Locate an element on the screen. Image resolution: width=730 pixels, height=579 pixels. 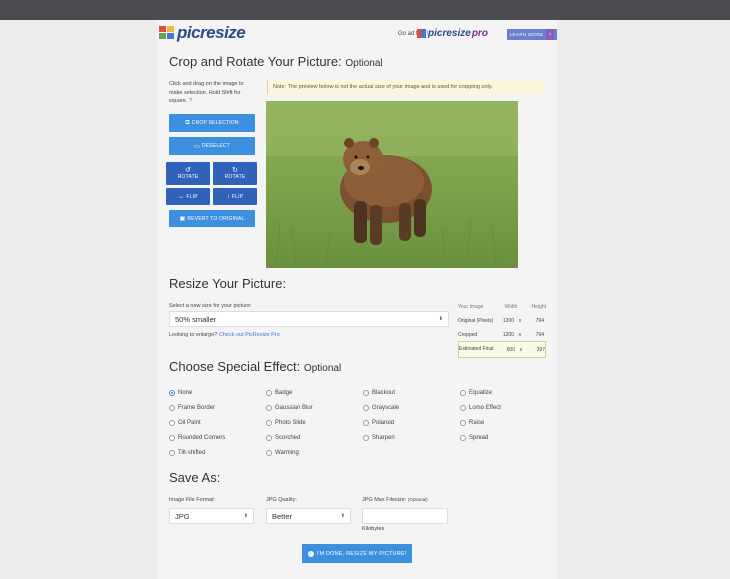
crop-selection-label: CROP SELECTION is located at coordinates (215, 123).